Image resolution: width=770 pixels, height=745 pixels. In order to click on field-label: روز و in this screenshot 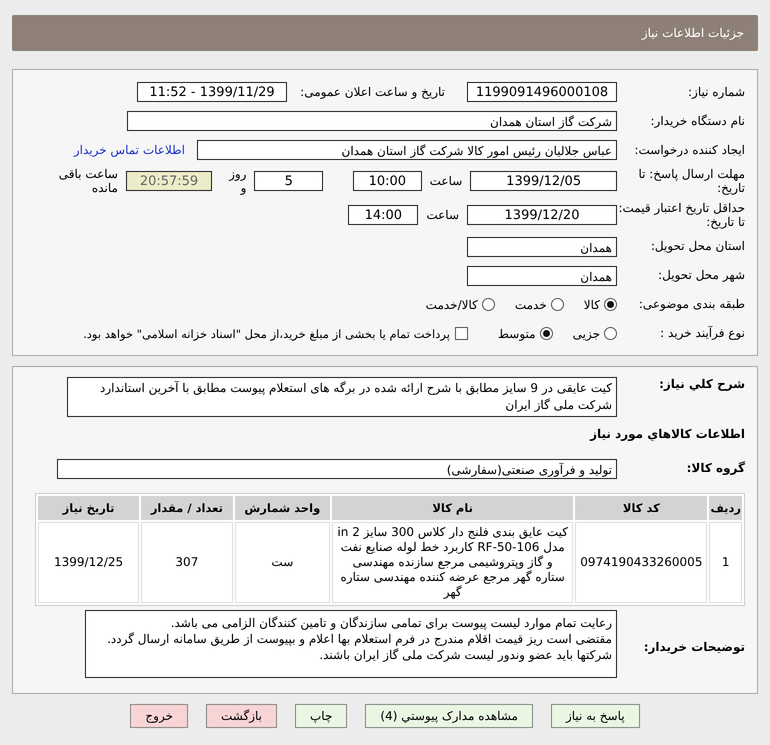, I will do `click(237, 181)`.